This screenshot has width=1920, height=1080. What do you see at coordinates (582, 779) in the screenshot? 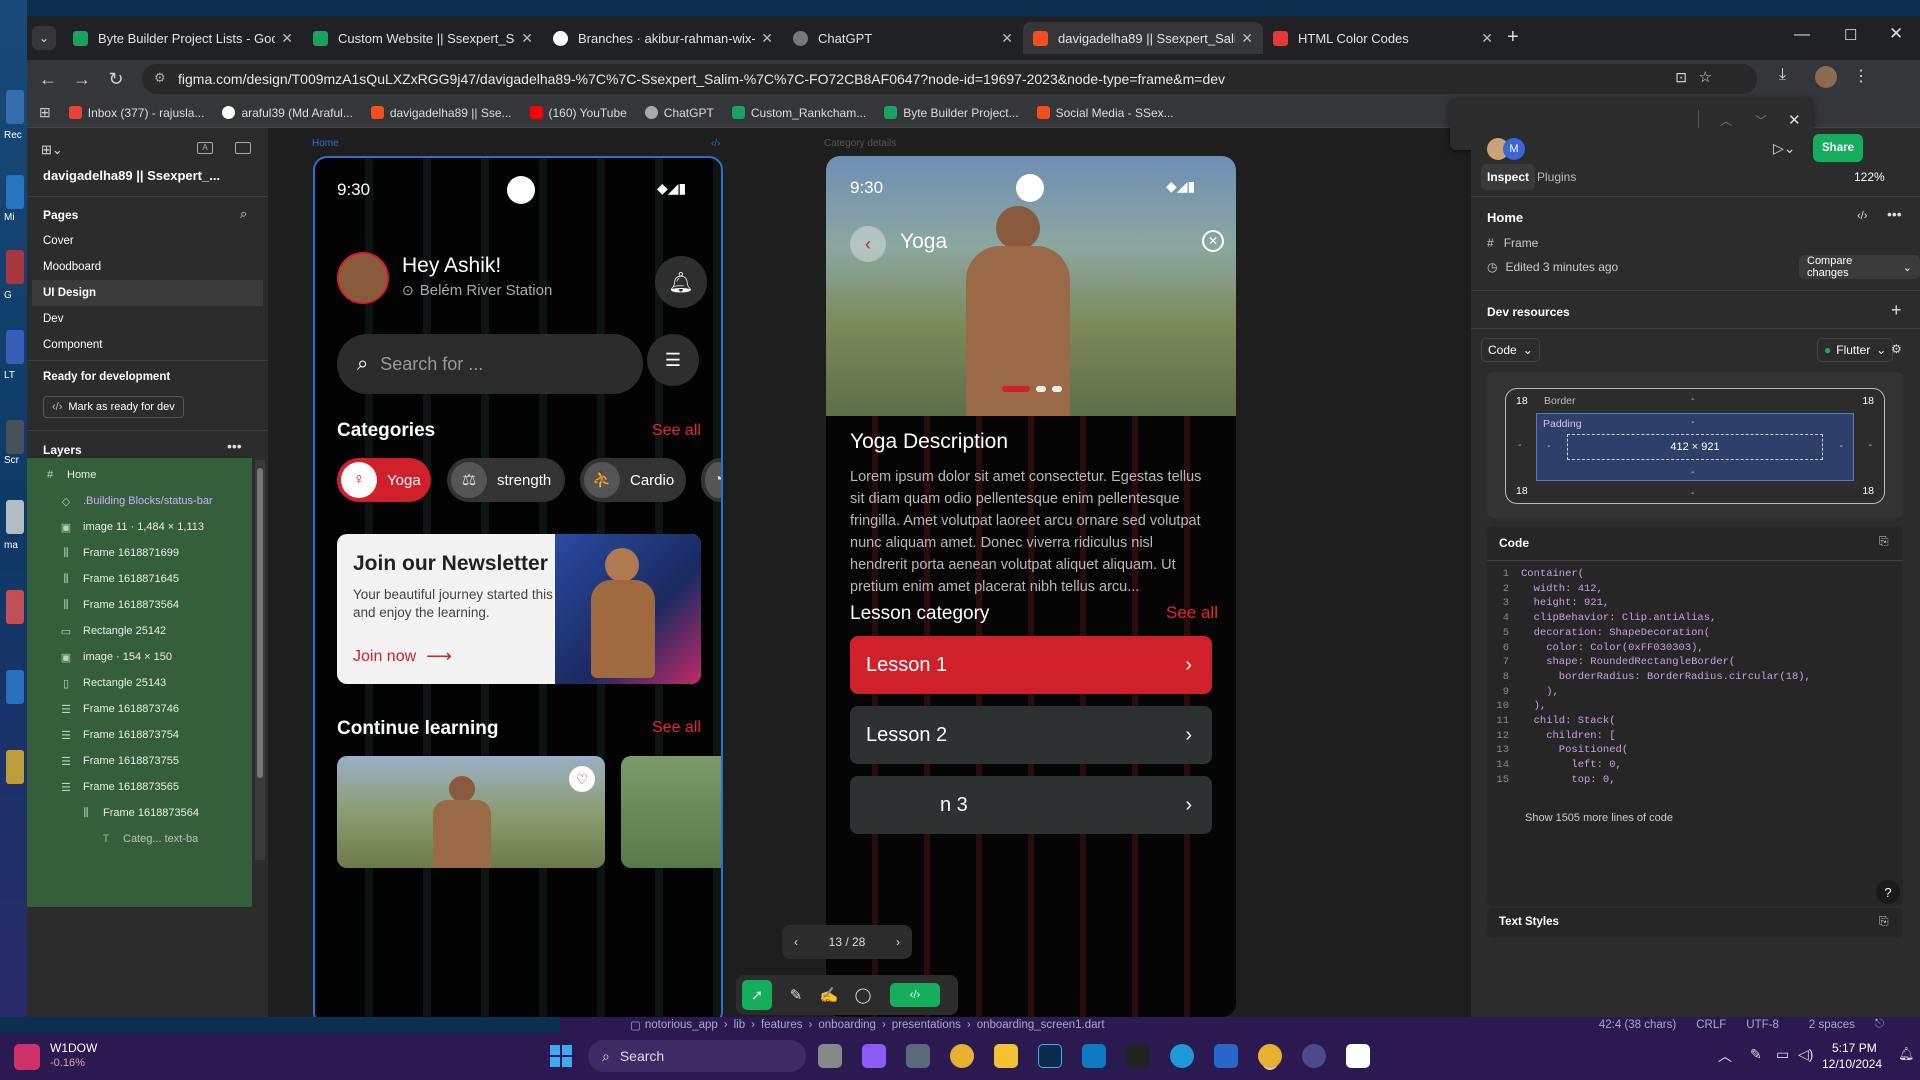
I see `heart-icon: ♡` at bounding box center [582, 779].